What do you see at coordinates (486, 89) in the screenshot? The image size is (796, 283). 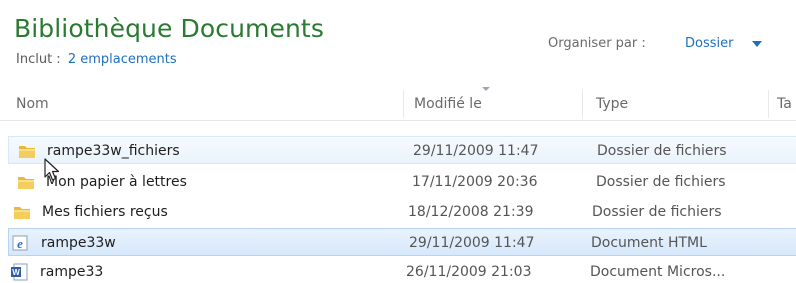 I see `sort-indicator-icon` at bounding box center [486, 89].